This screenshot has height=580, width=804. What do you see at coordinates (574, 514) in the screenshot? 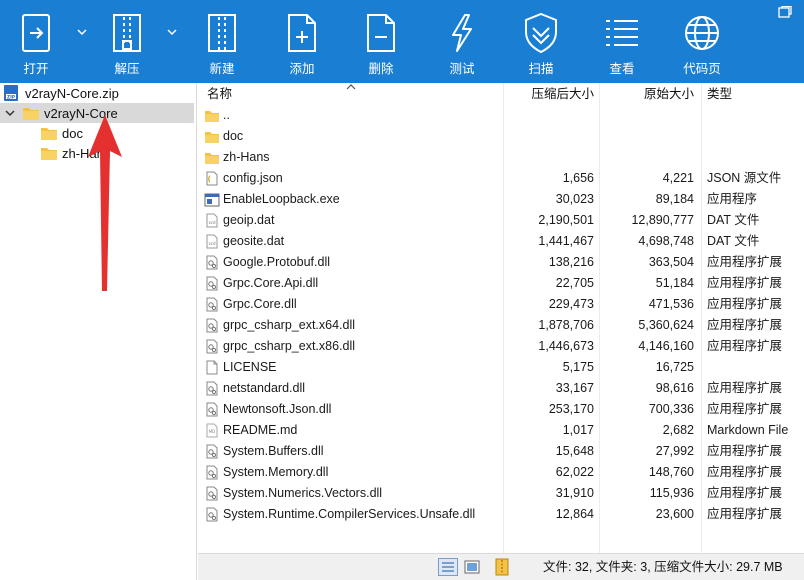
I see `file-compressed-size: 12,864` at bounding box center [574, 514].